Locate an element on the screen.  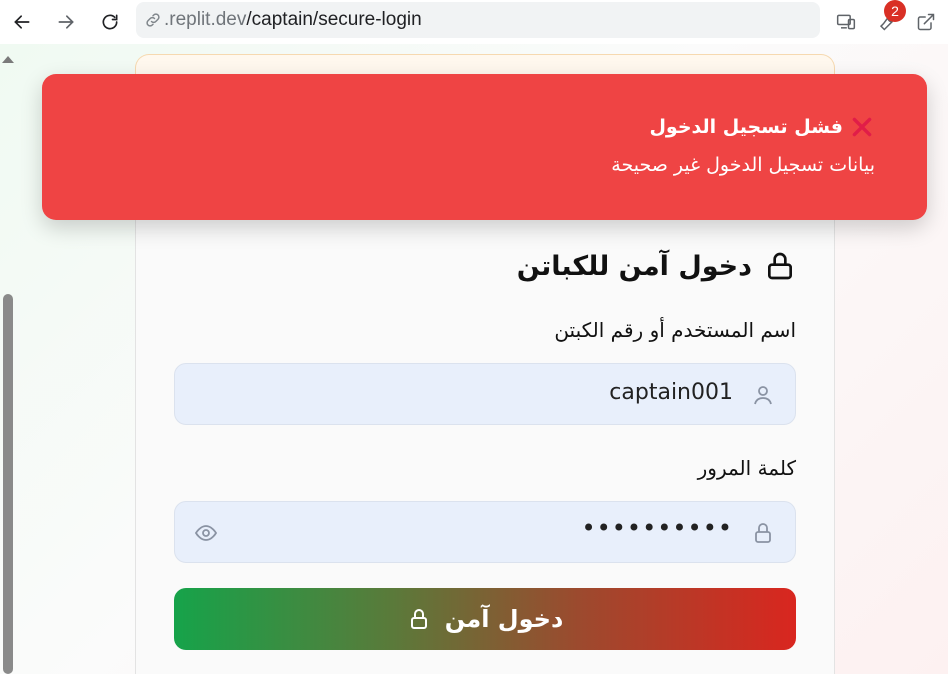
login-title: دخول آمن للكباتن is located at coordinates (634, 266).